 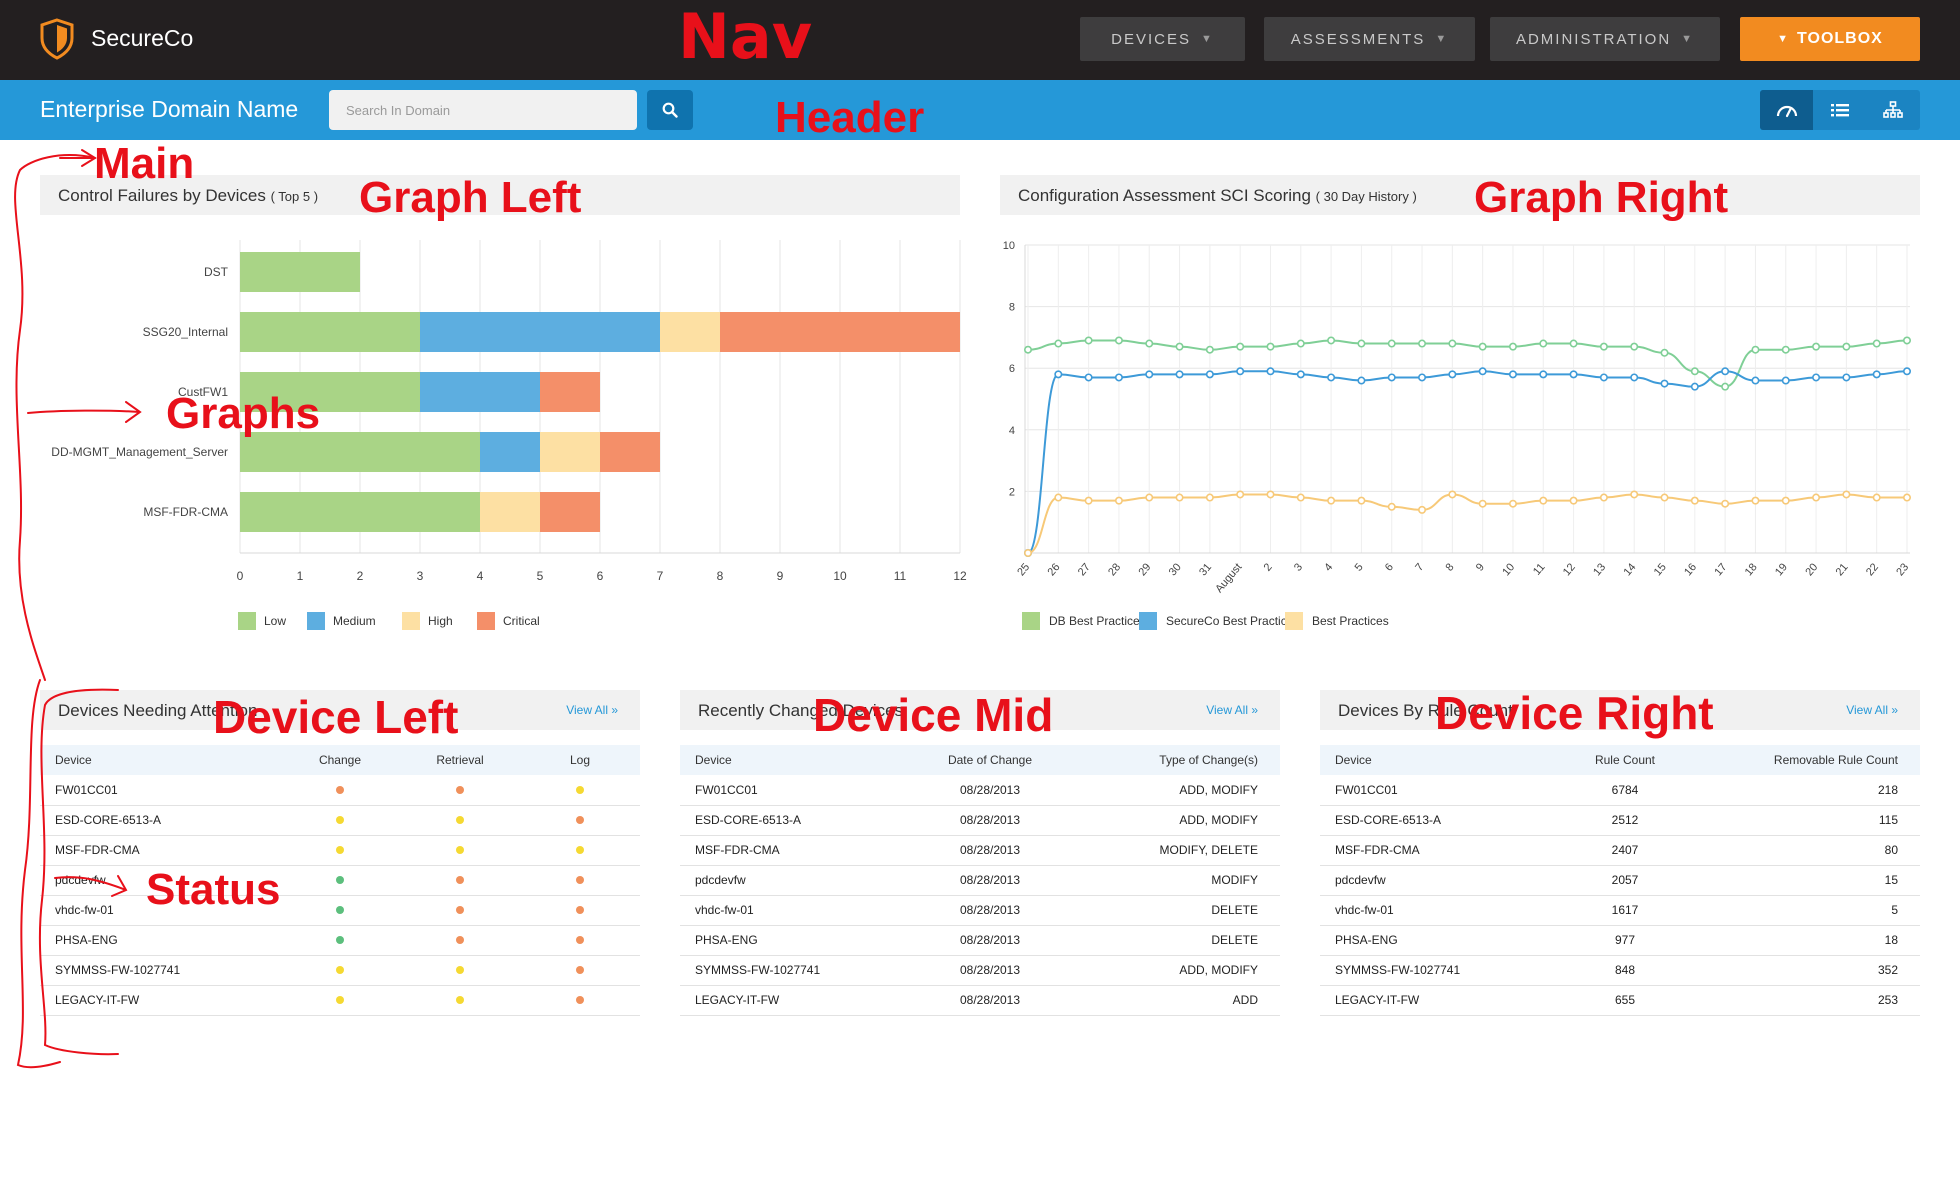 I want to click on status-arrow-mark, so click(x=91, y=886).